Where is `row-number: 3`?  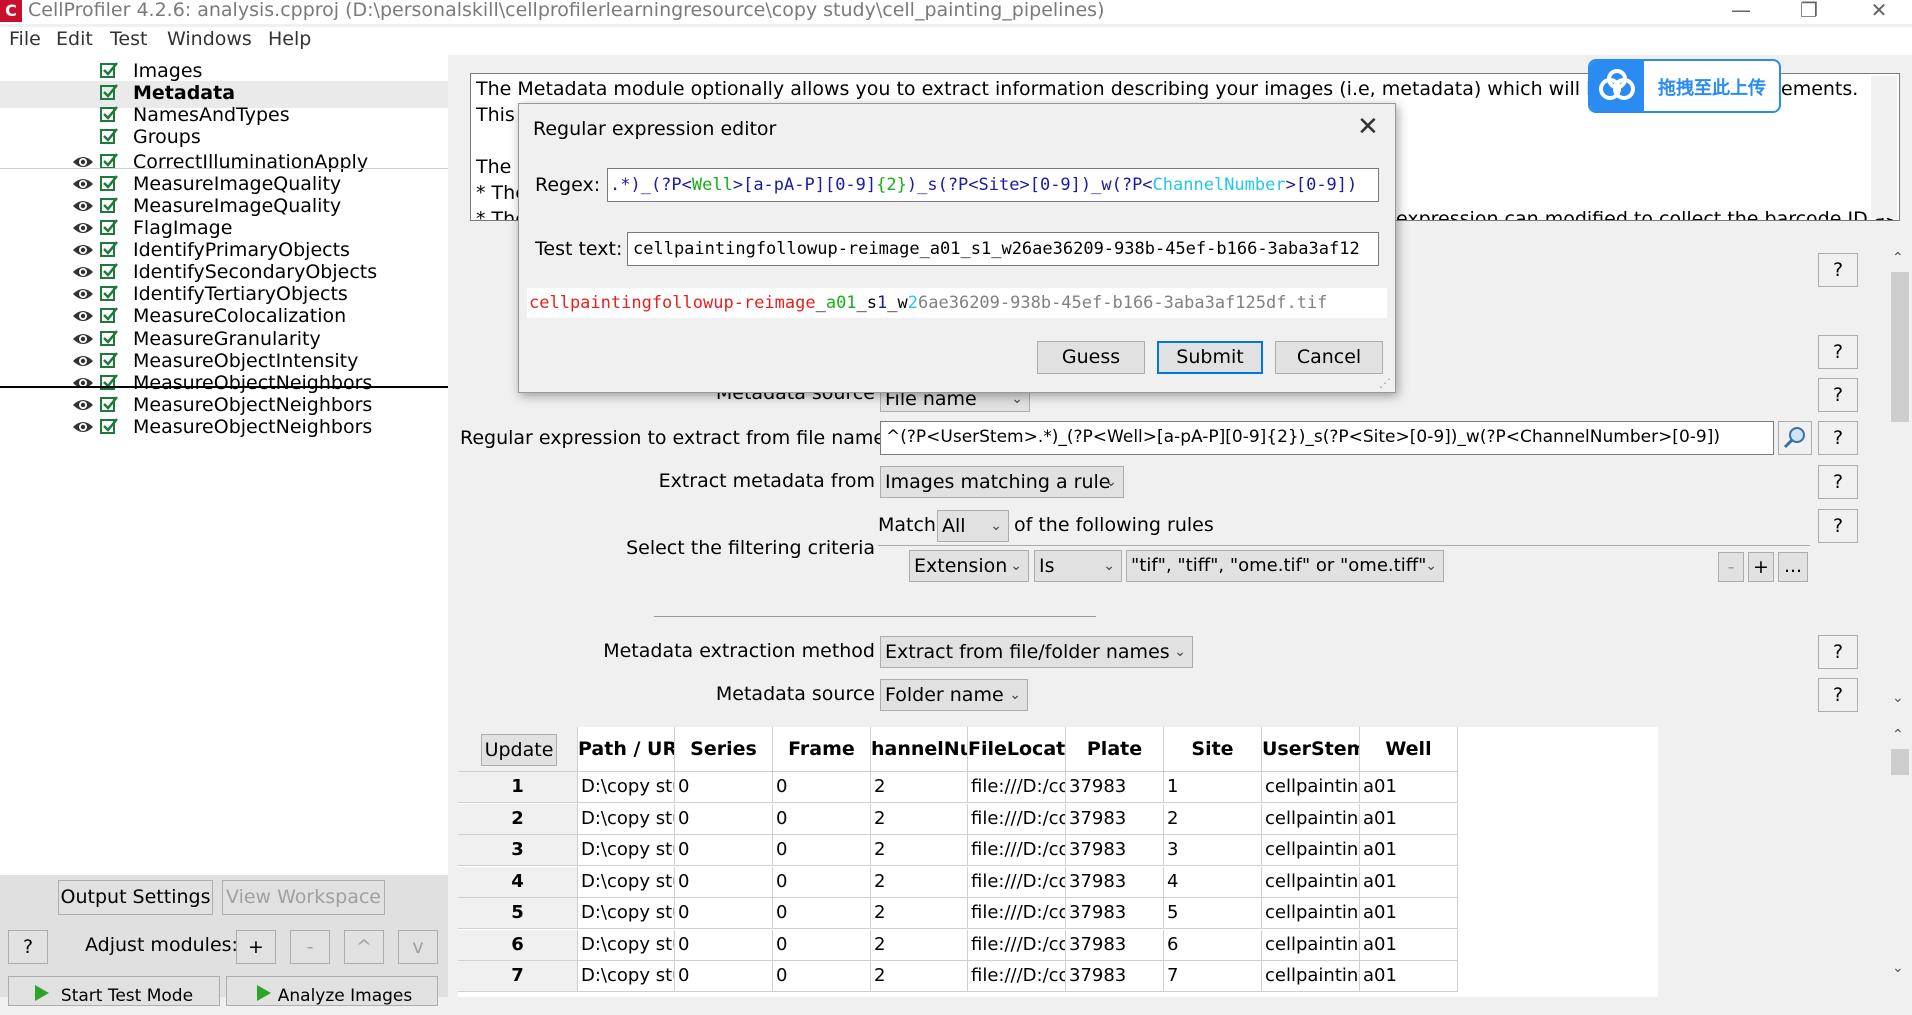
row-number: 3 is located at coordinates (518, 850).